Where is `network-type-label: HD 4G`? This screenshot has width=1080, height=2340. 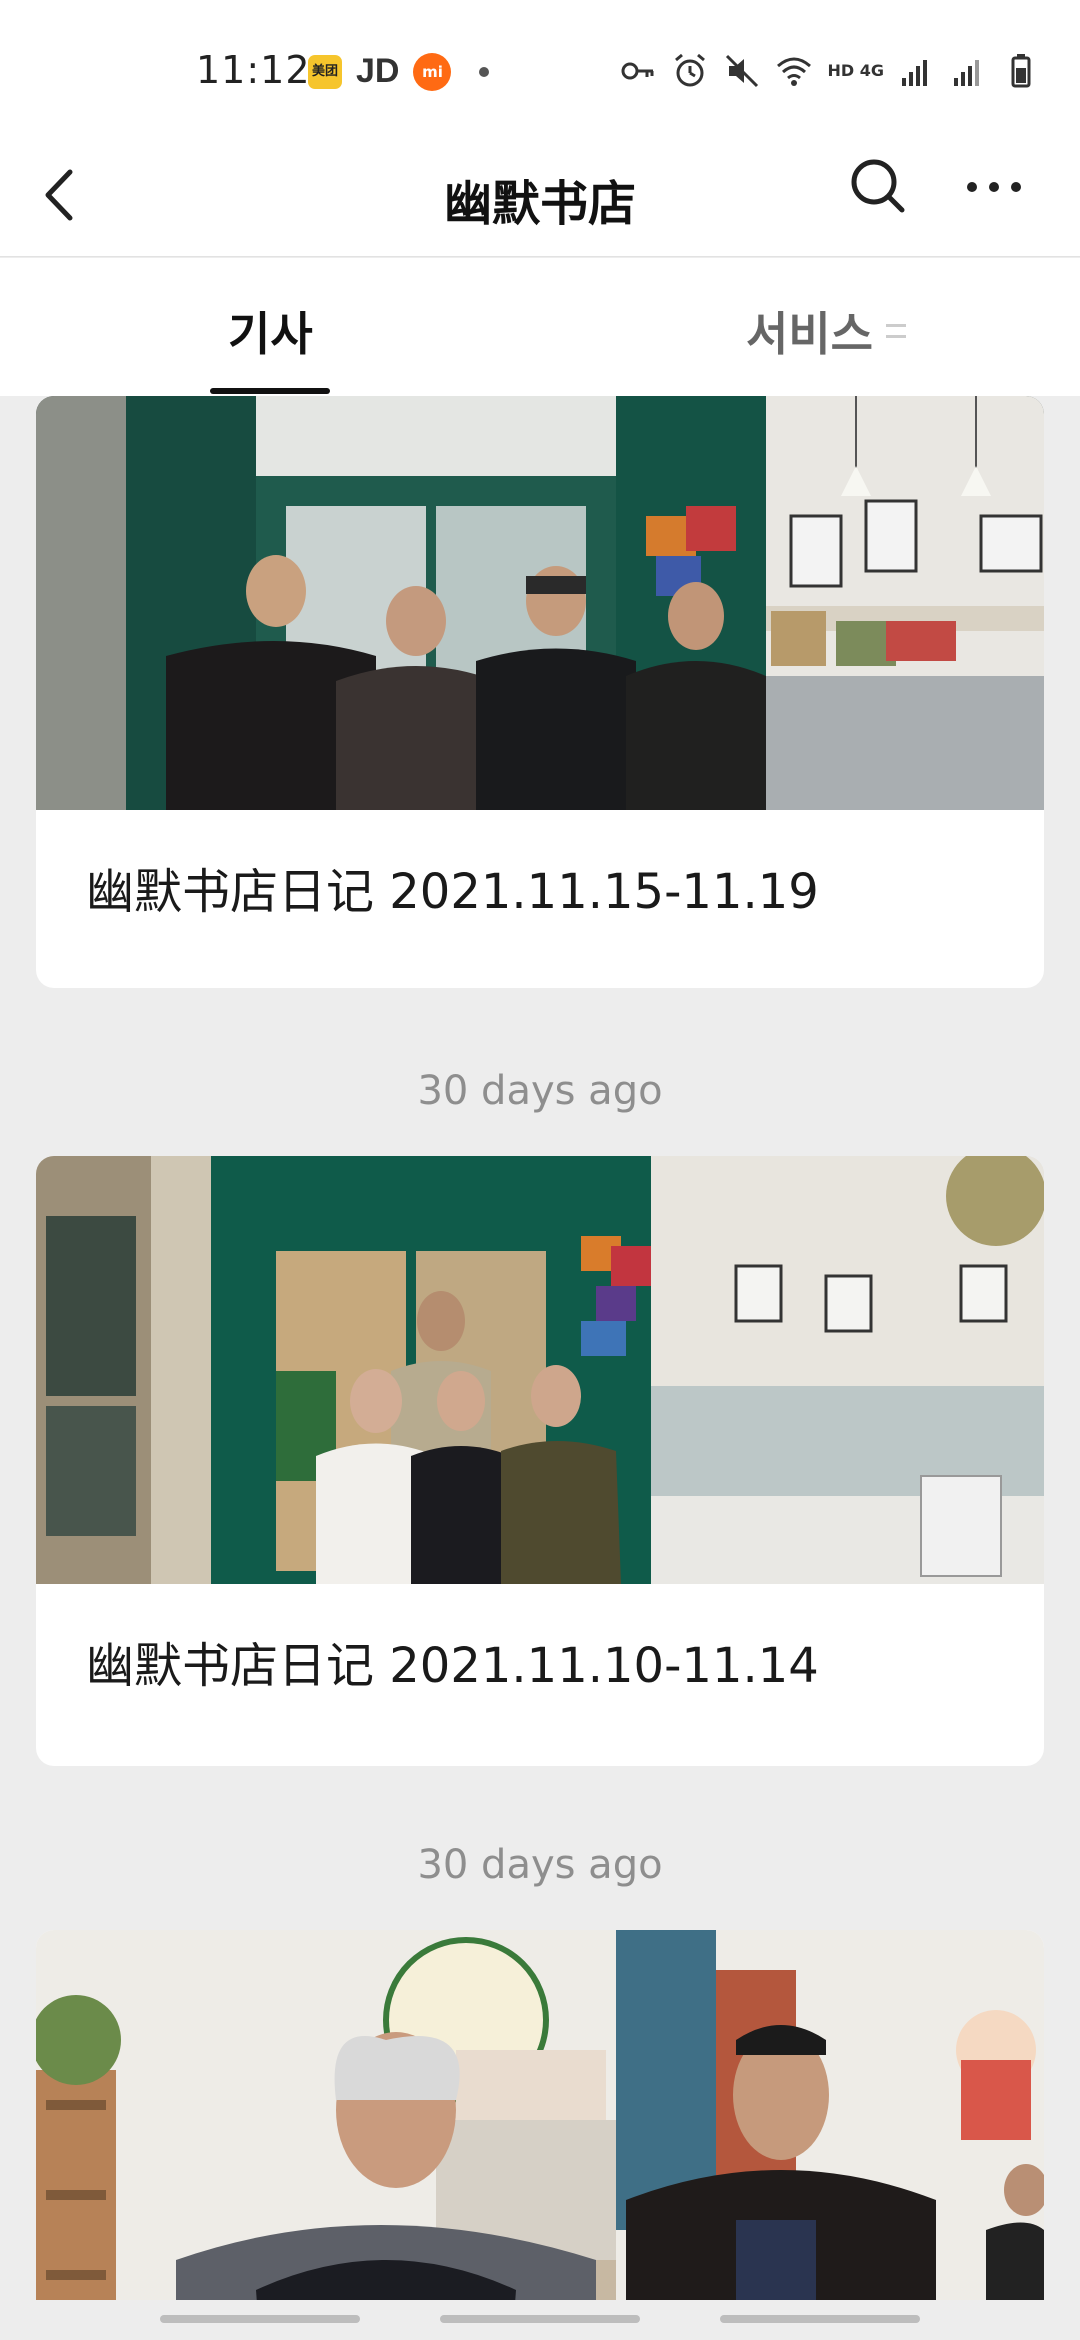
network-type-label: HD 4G is located at coordinates (855, 70).